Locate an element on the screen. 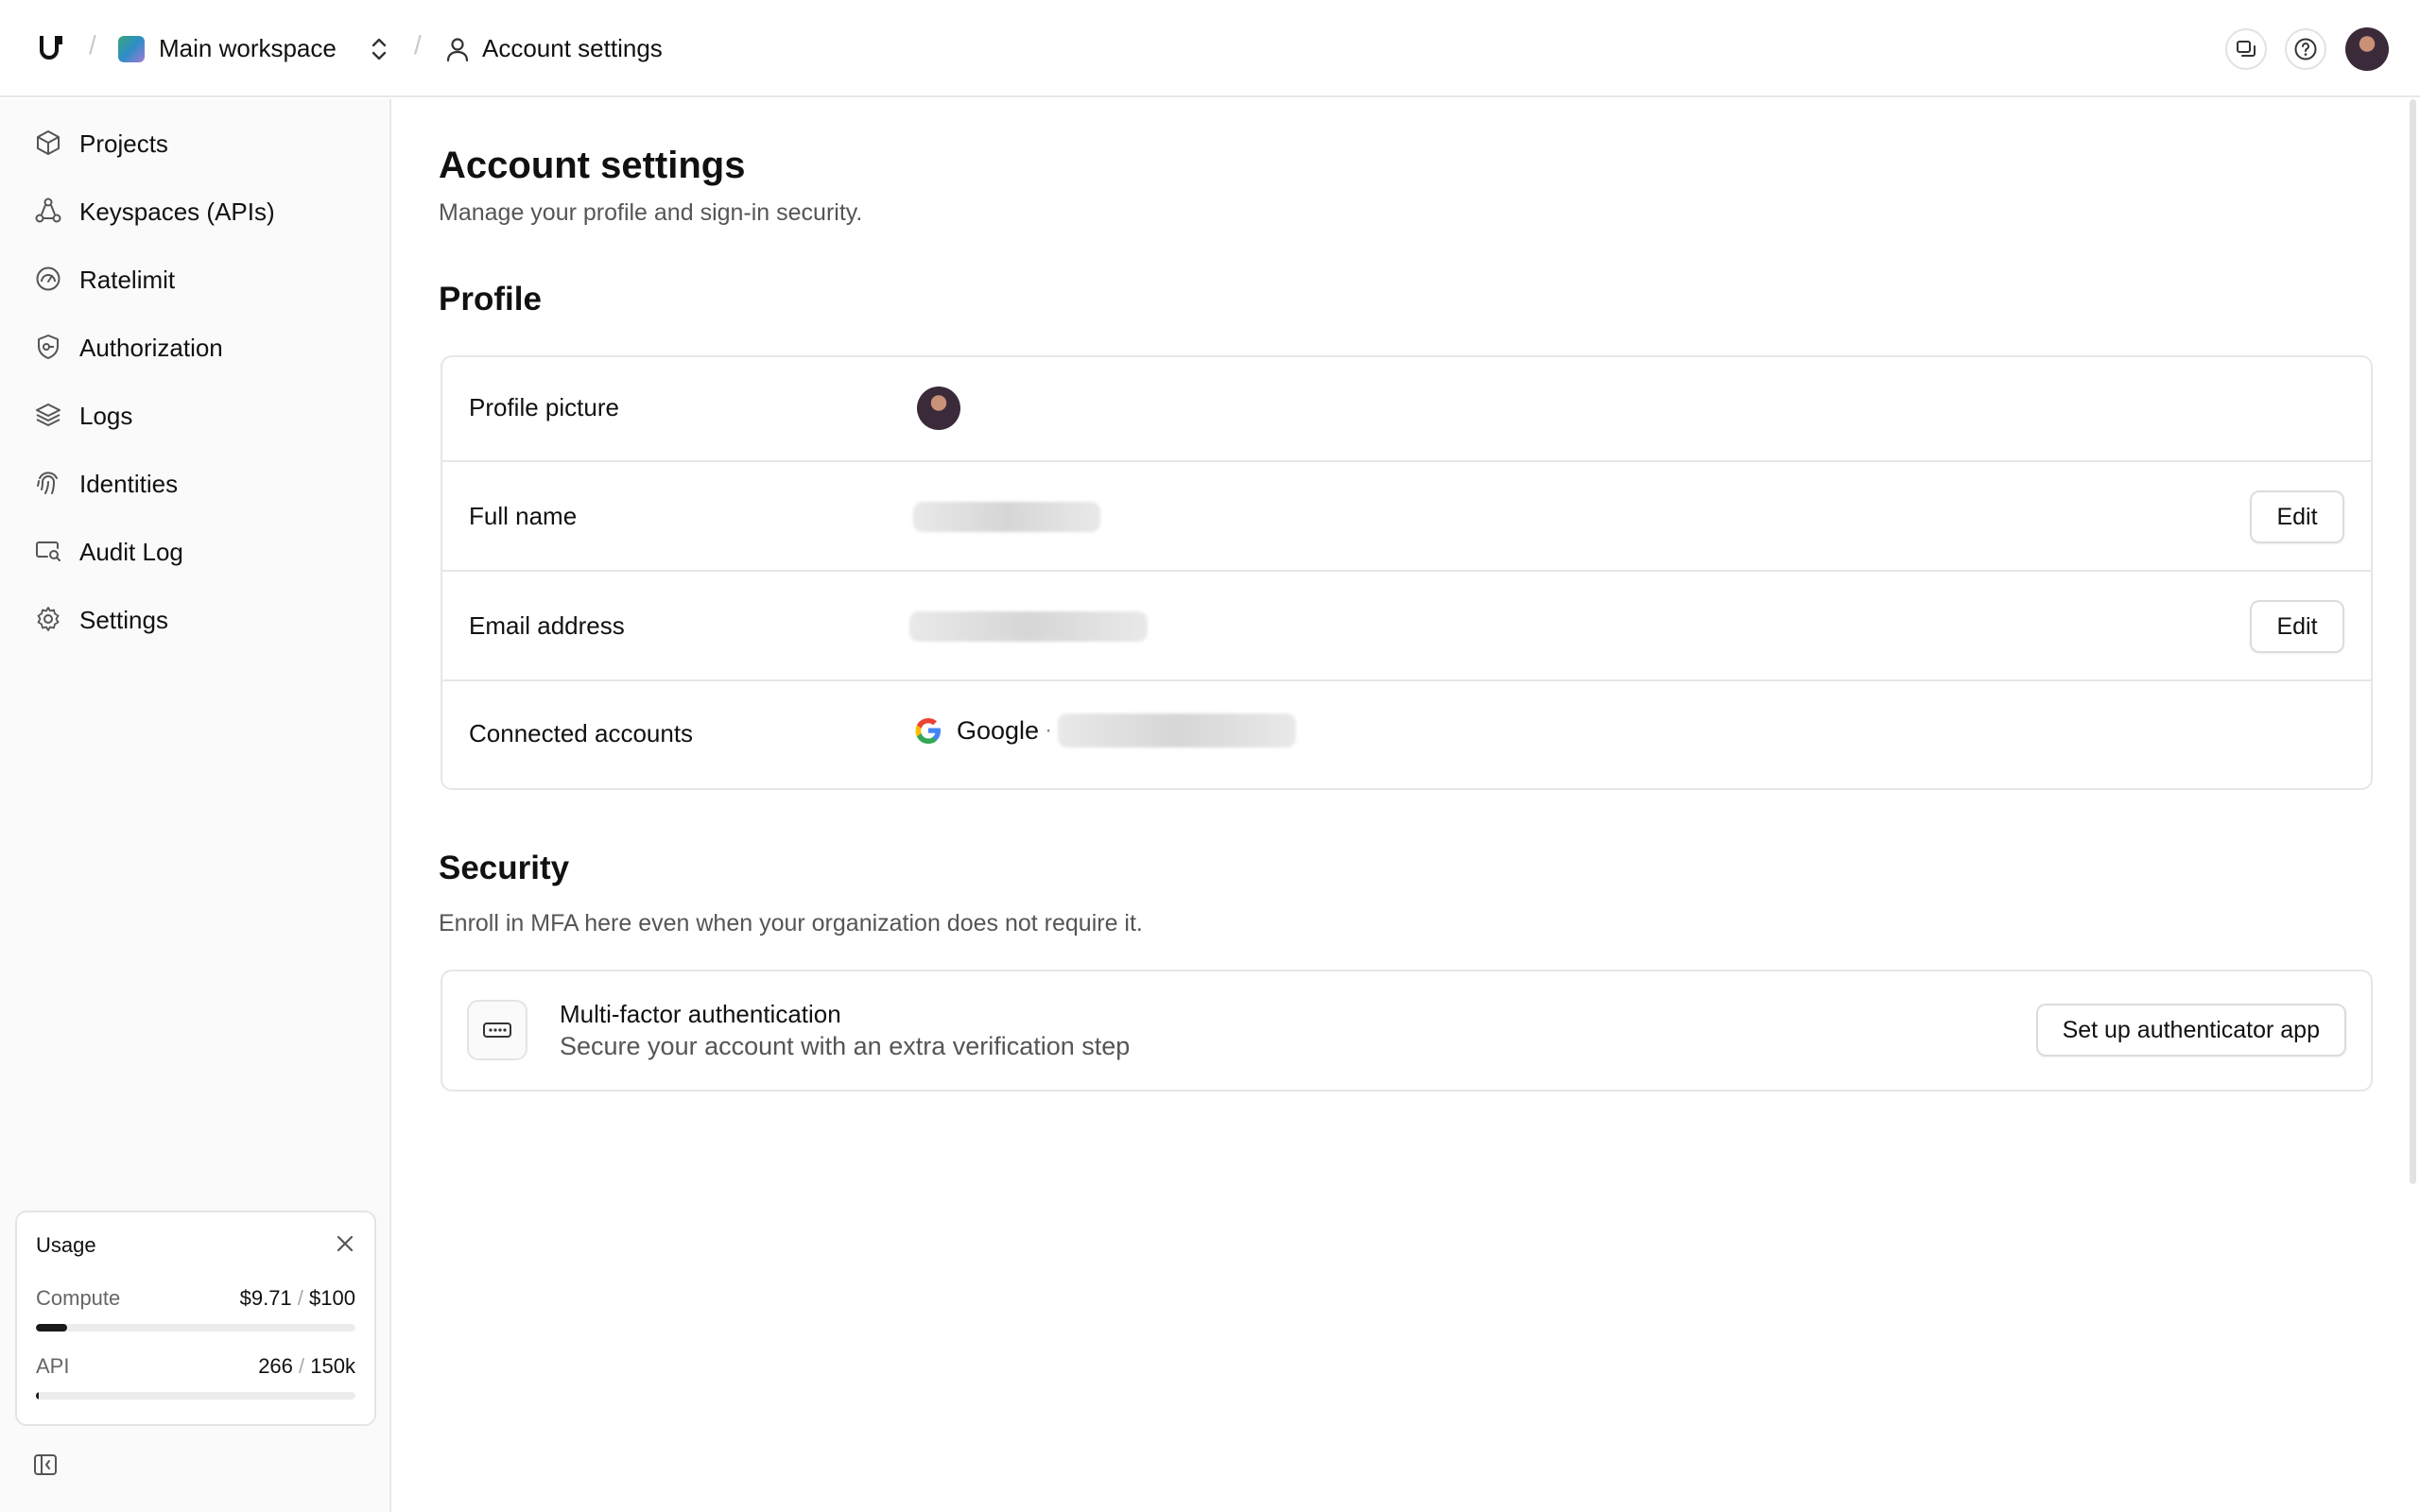 This screenshot has width=2420, height=1512. usage-compute-label: Compute is located at coordinates (79, 1298).